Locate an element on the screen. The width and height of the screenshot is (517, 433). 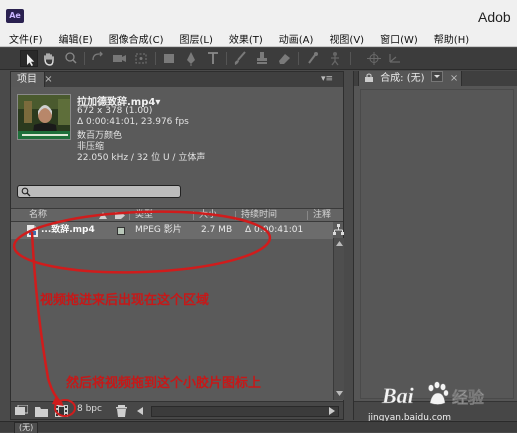
text-icon is located at coordinates (213, 58).